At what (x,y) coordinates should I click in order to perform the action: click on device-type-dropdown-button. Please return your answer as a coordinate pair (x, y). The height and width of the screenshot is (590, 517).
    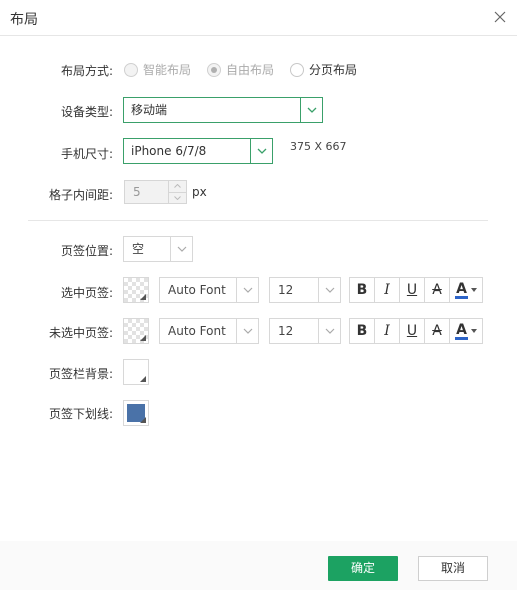
    Looking at the image, I should click on (311, 110).